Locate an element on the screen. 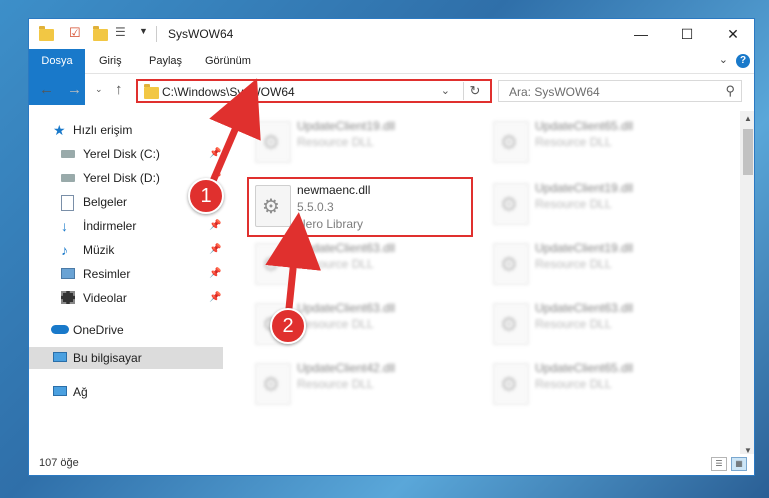 The width and height of the screenshot is (769, 498). step-badge-1: 1 is located at coordinates (206, 196).